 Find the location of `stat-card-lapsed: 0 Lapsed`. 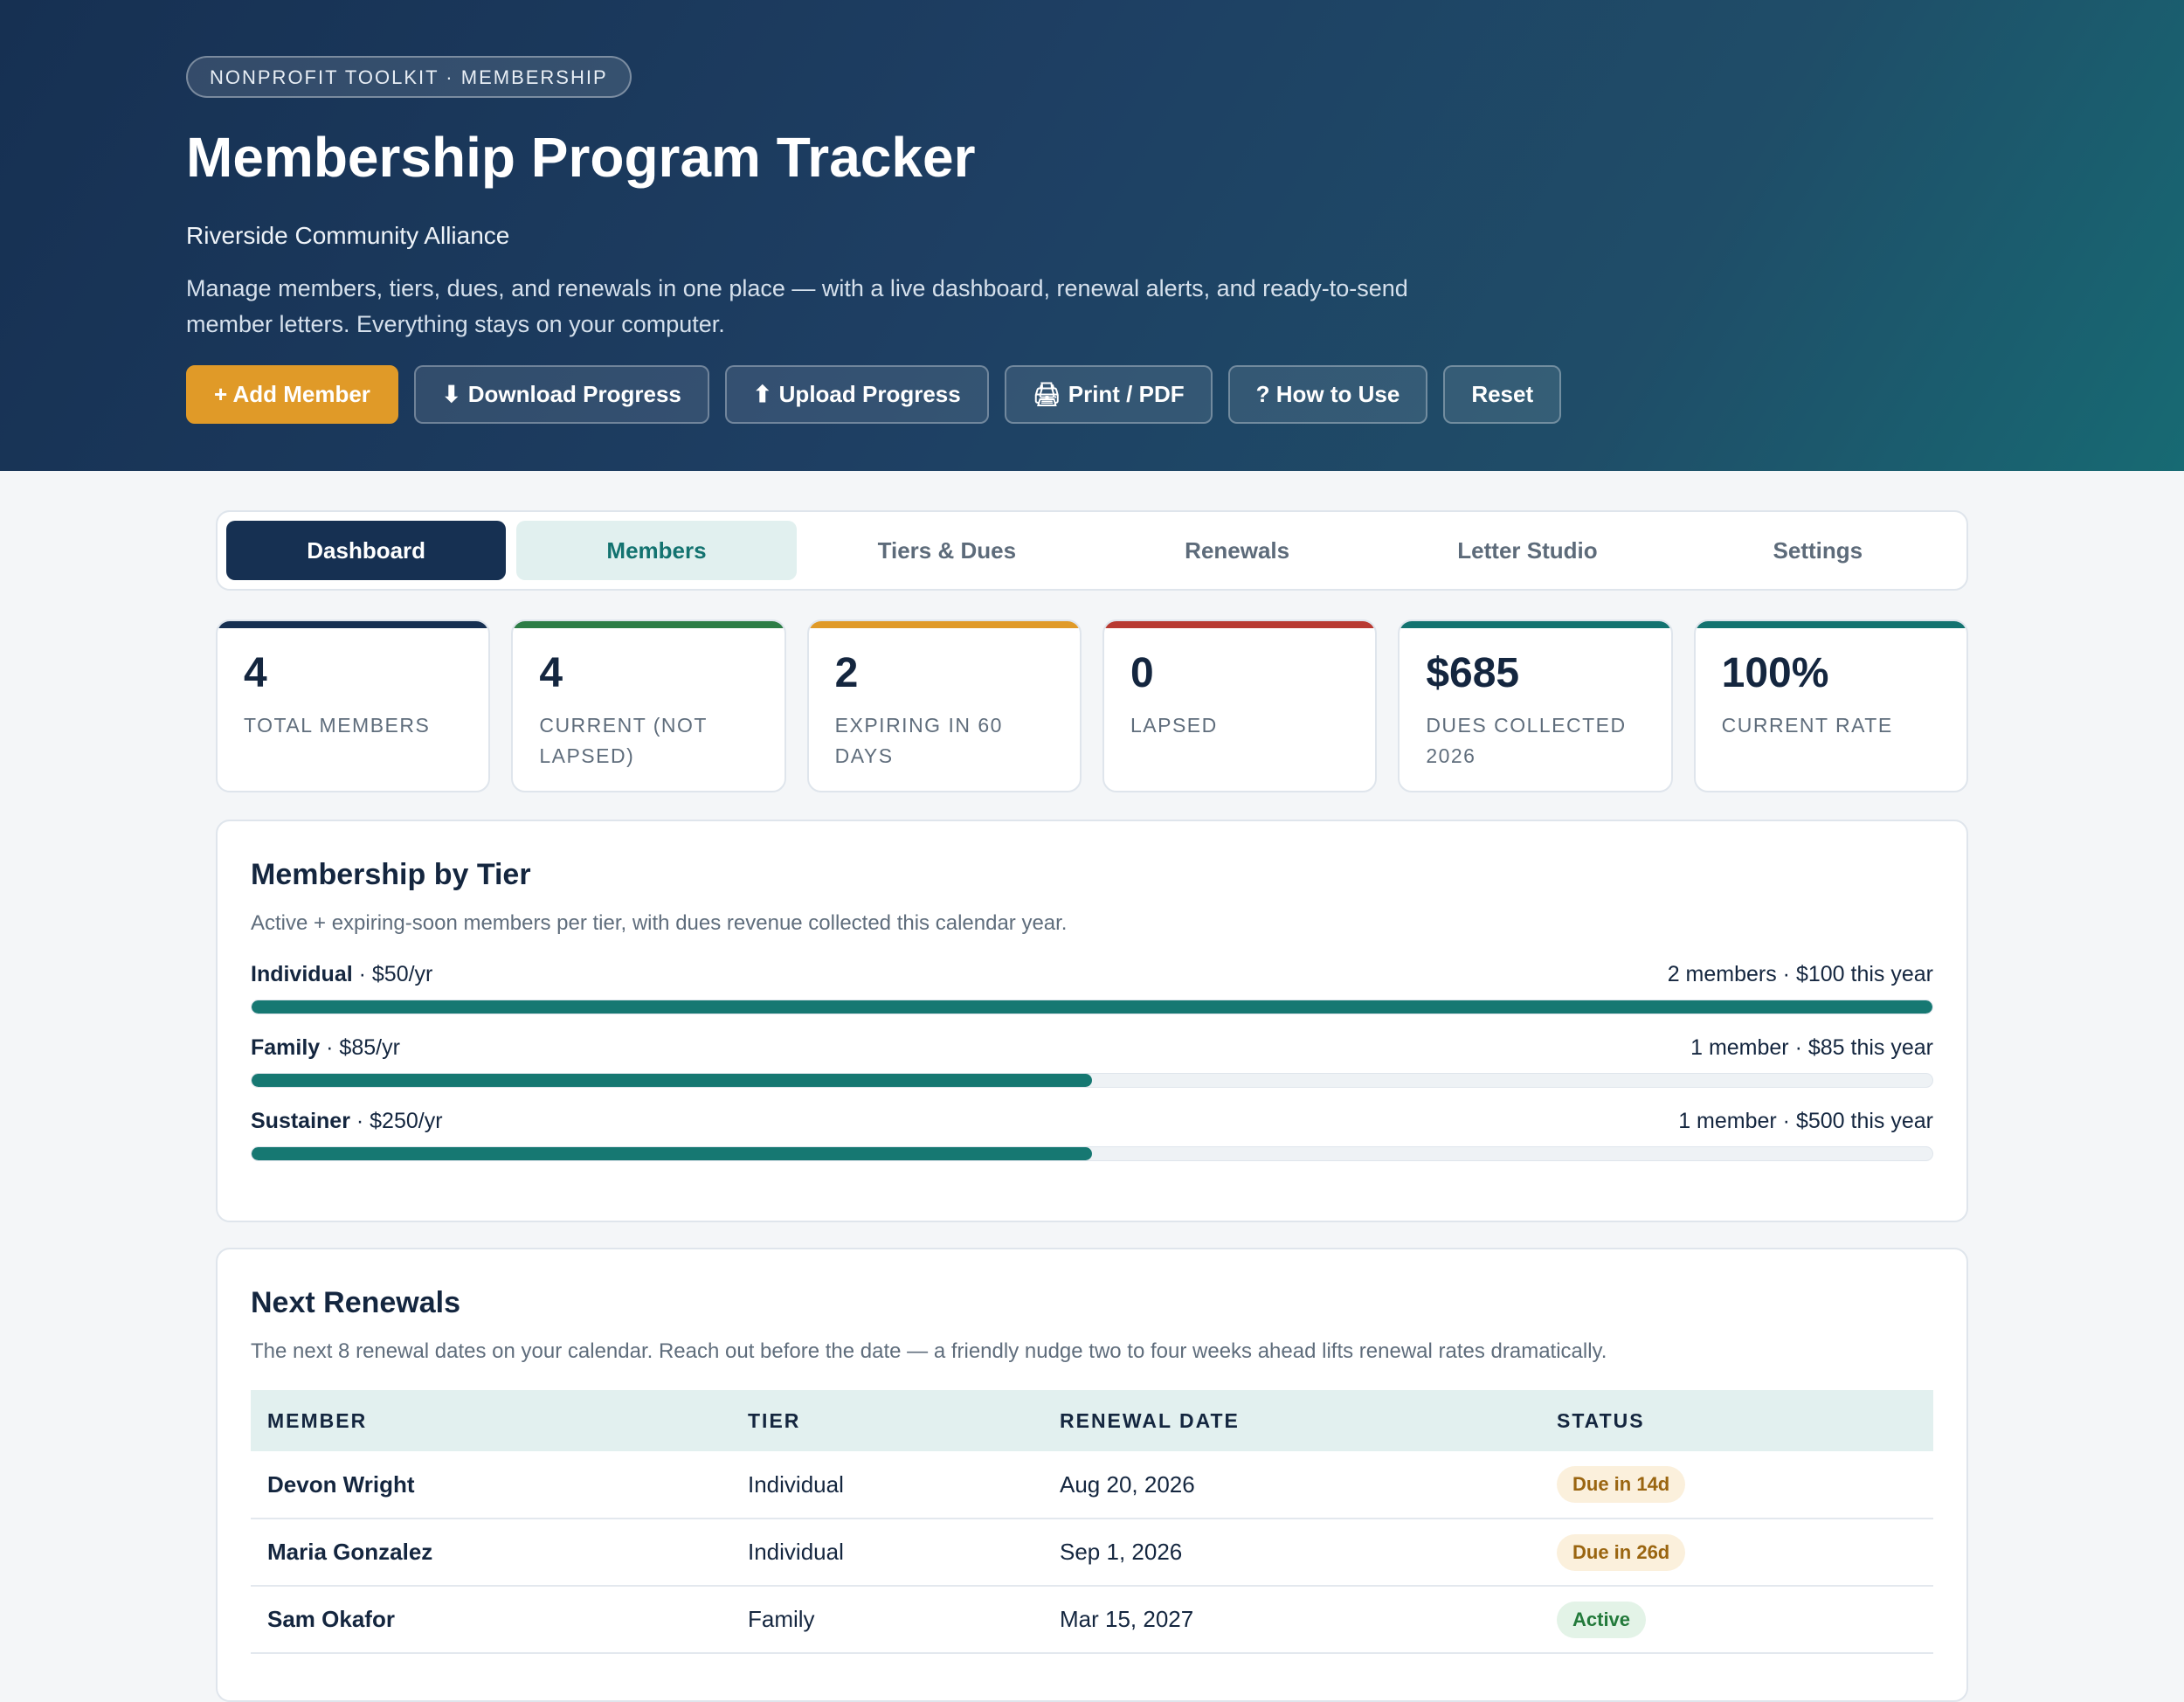

stat-card-lapsed: 0 Lapsed is located at coordinates (1240, 705).